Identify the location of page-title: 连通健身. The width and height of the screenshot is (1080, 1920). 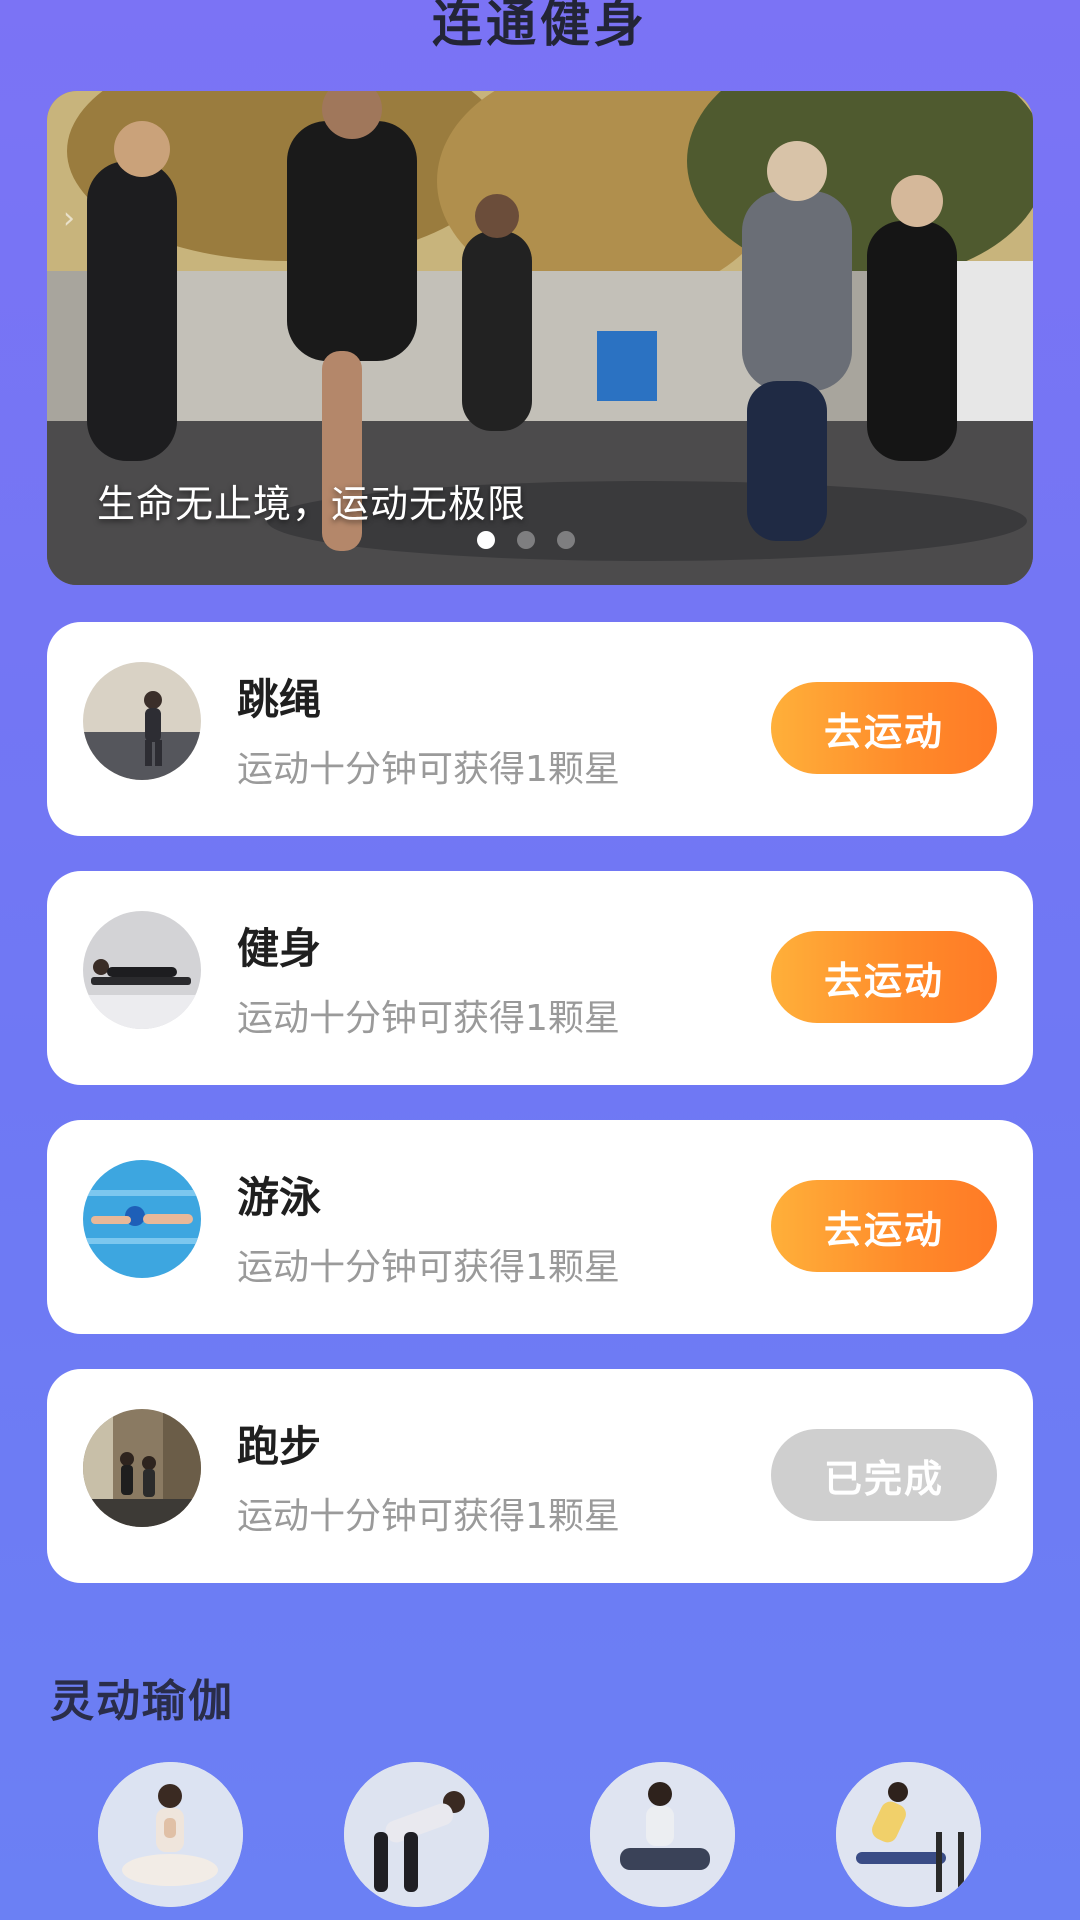
(540, 26).